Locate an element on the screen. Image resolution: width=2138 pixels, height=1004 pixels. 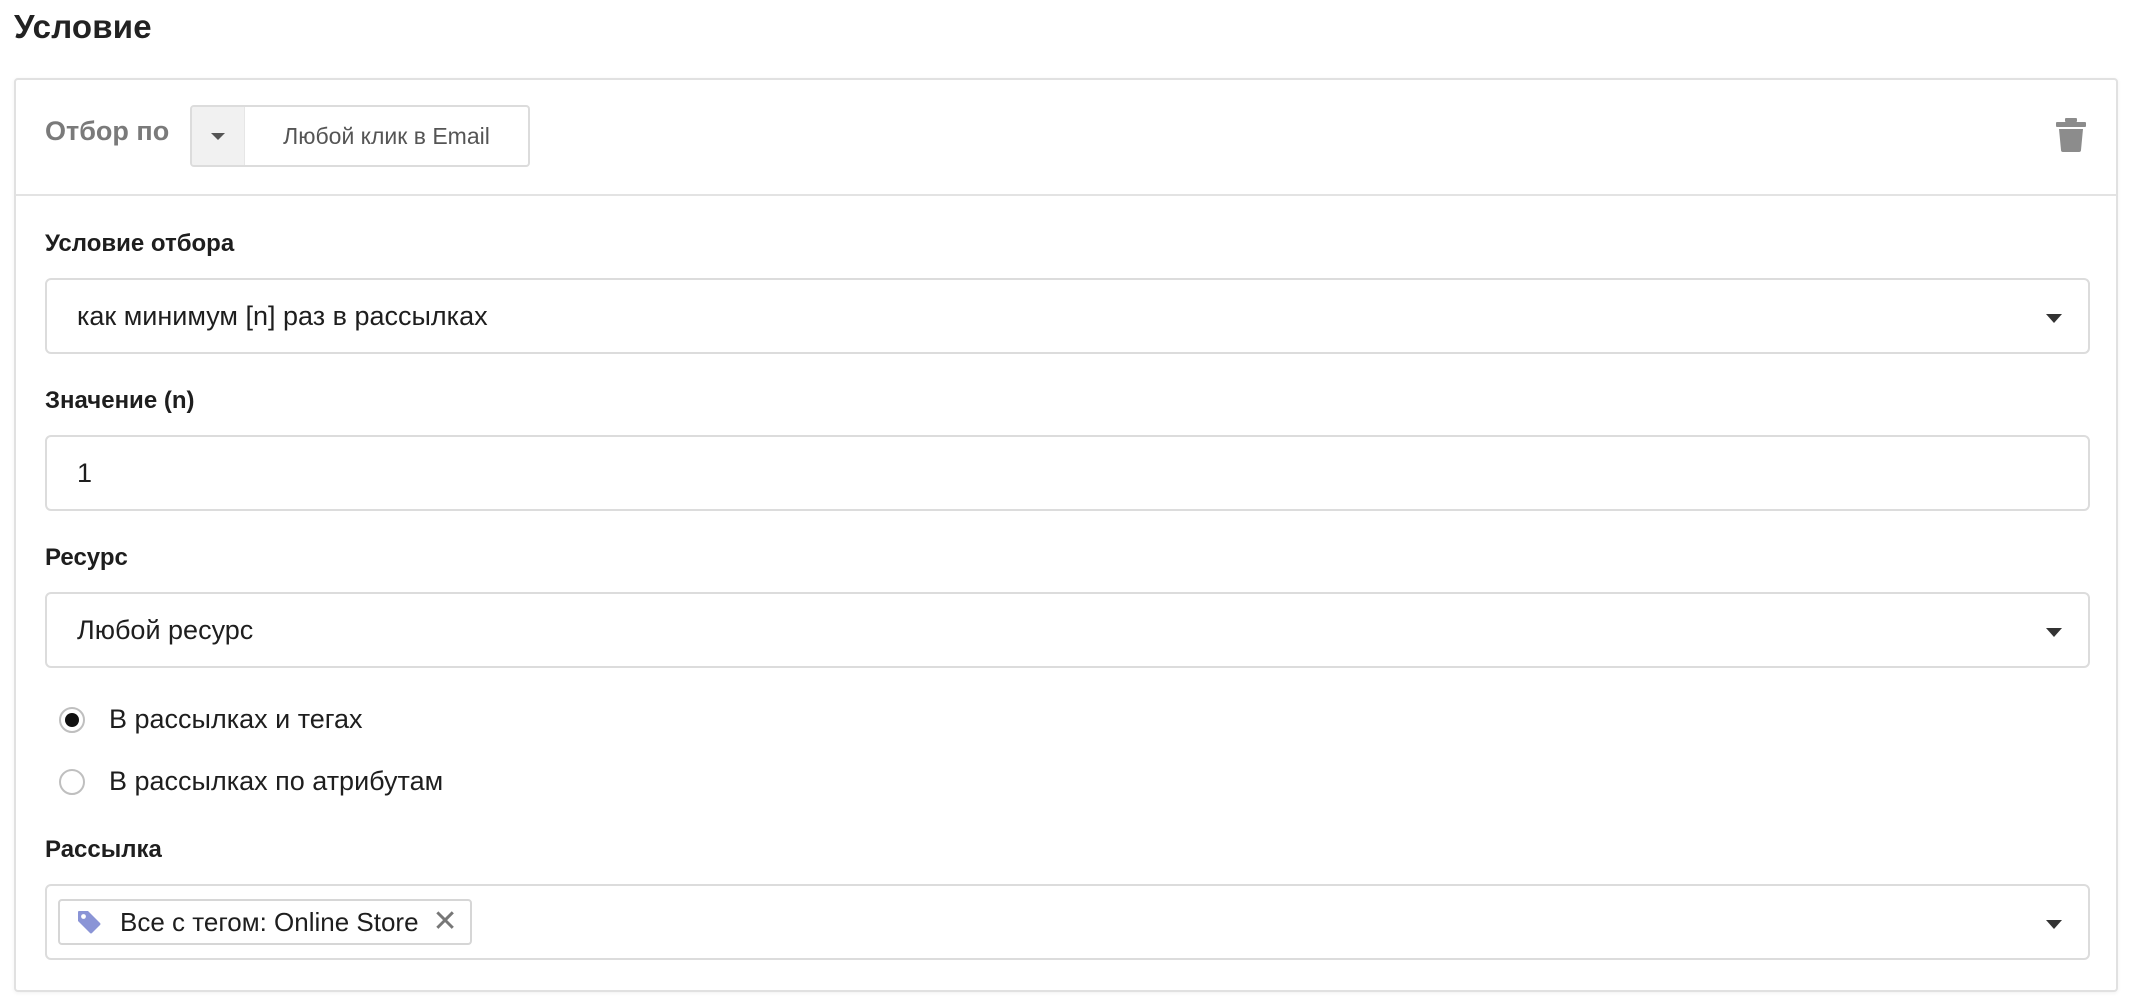
resource-label: Ресурс is located at coordinates (86, 557).